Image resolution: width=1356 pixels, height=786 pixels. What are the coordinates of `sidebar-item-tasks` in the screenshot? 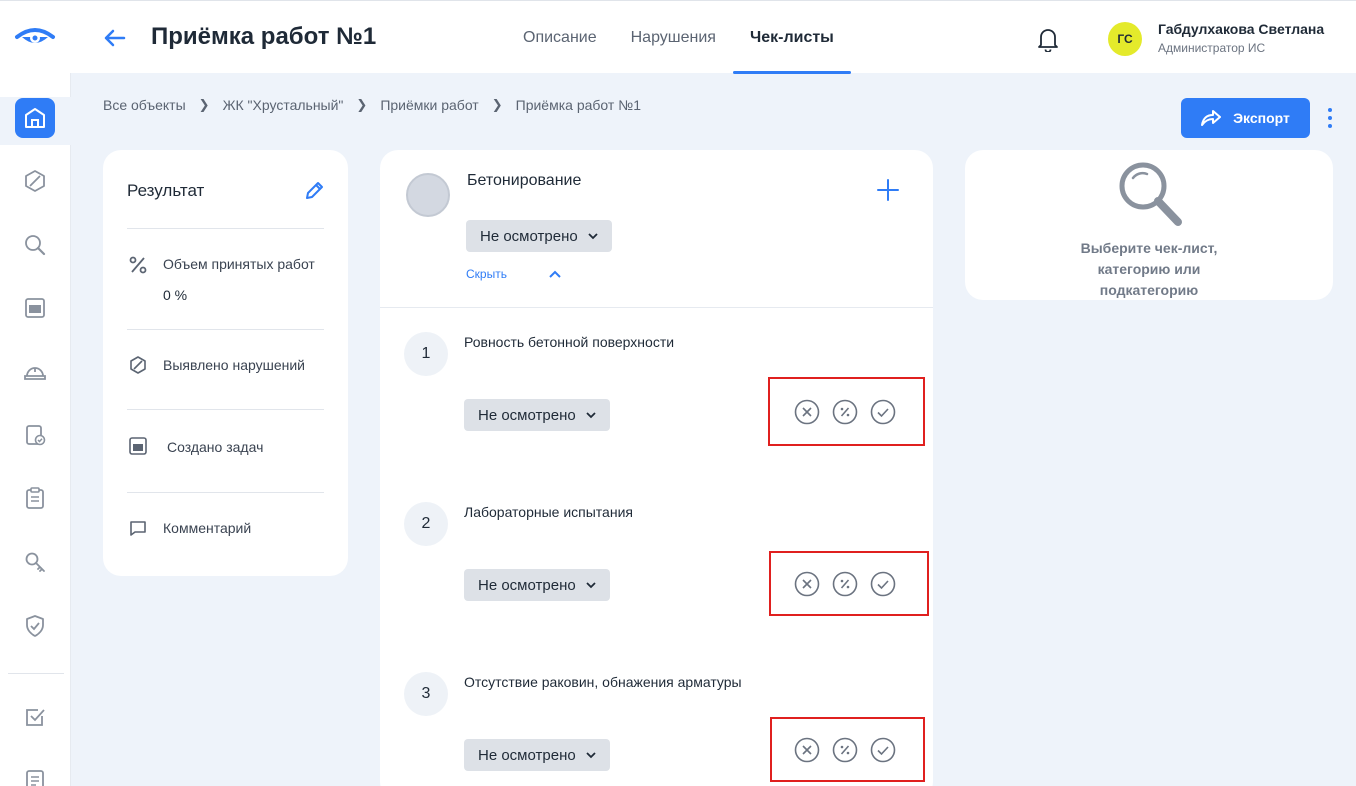 It's located at (35, 717).